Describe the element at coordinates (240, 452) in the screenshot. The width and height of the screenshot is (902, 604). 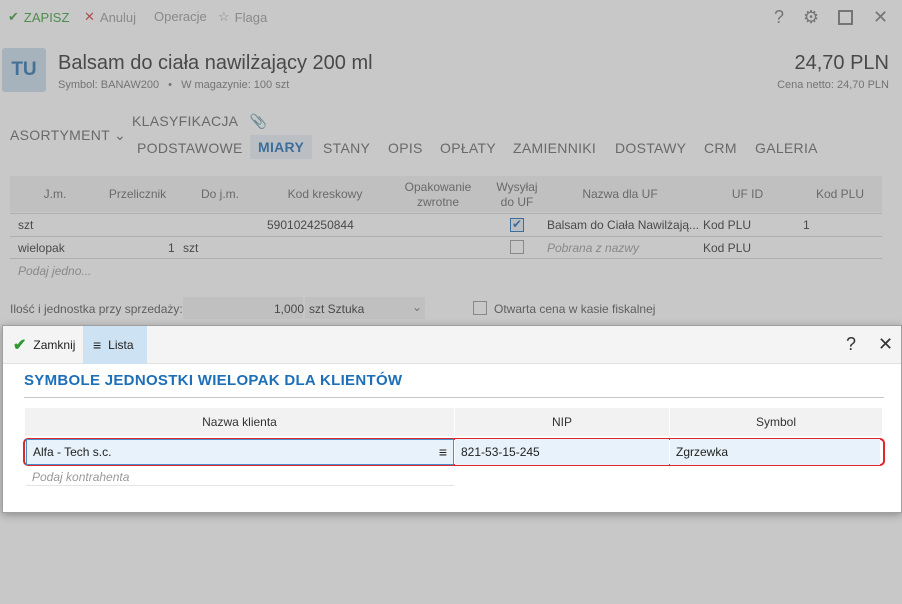
I see `client-name-input: Alfa - Tech s.c. ≡` at that location.